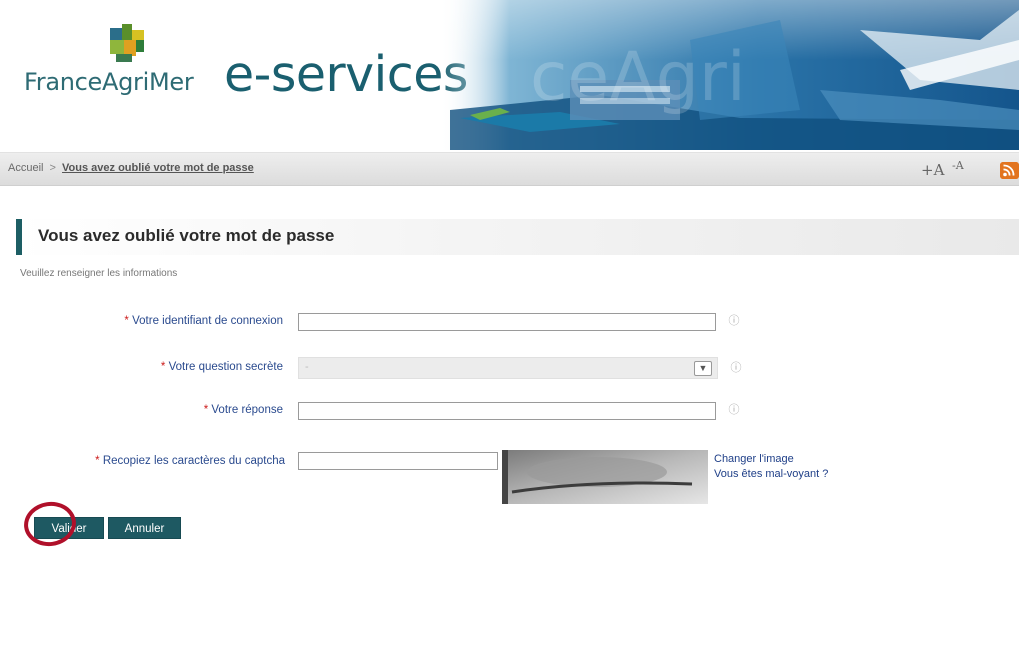  What do you see at coordinates (638, 77) in the screenshot?
I see `svg-text: ceAgri` at bounding box center [638, 77].